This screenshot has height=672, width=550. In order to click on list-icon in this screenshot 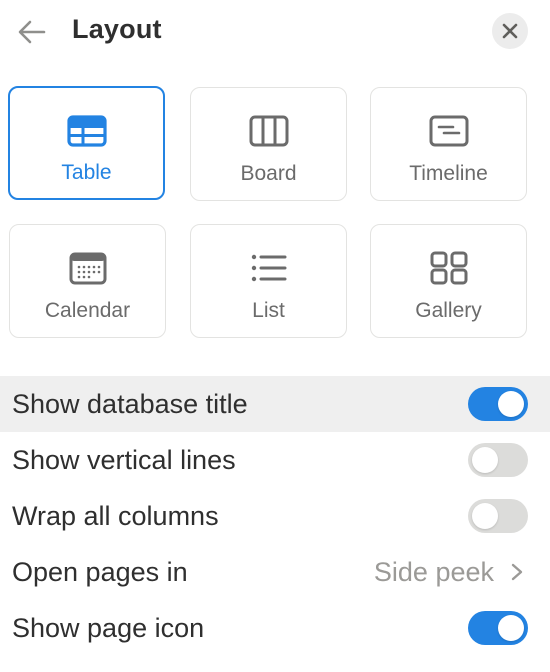, I will do `click(268, 268)`.